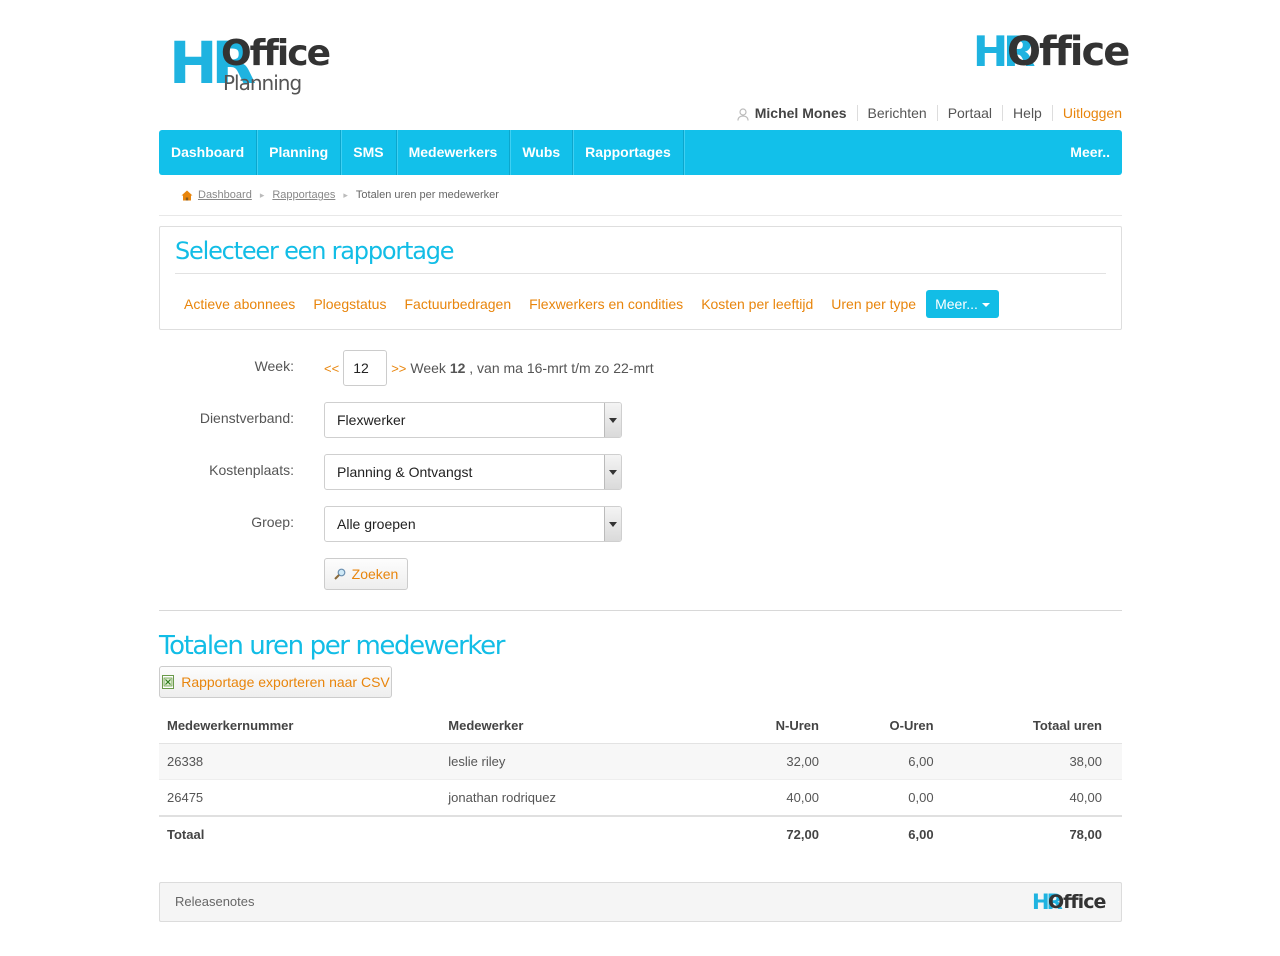 The width and height of the screenshot is (1280, 956). I want to click on spreadsheet-icon, so click(168, 682).